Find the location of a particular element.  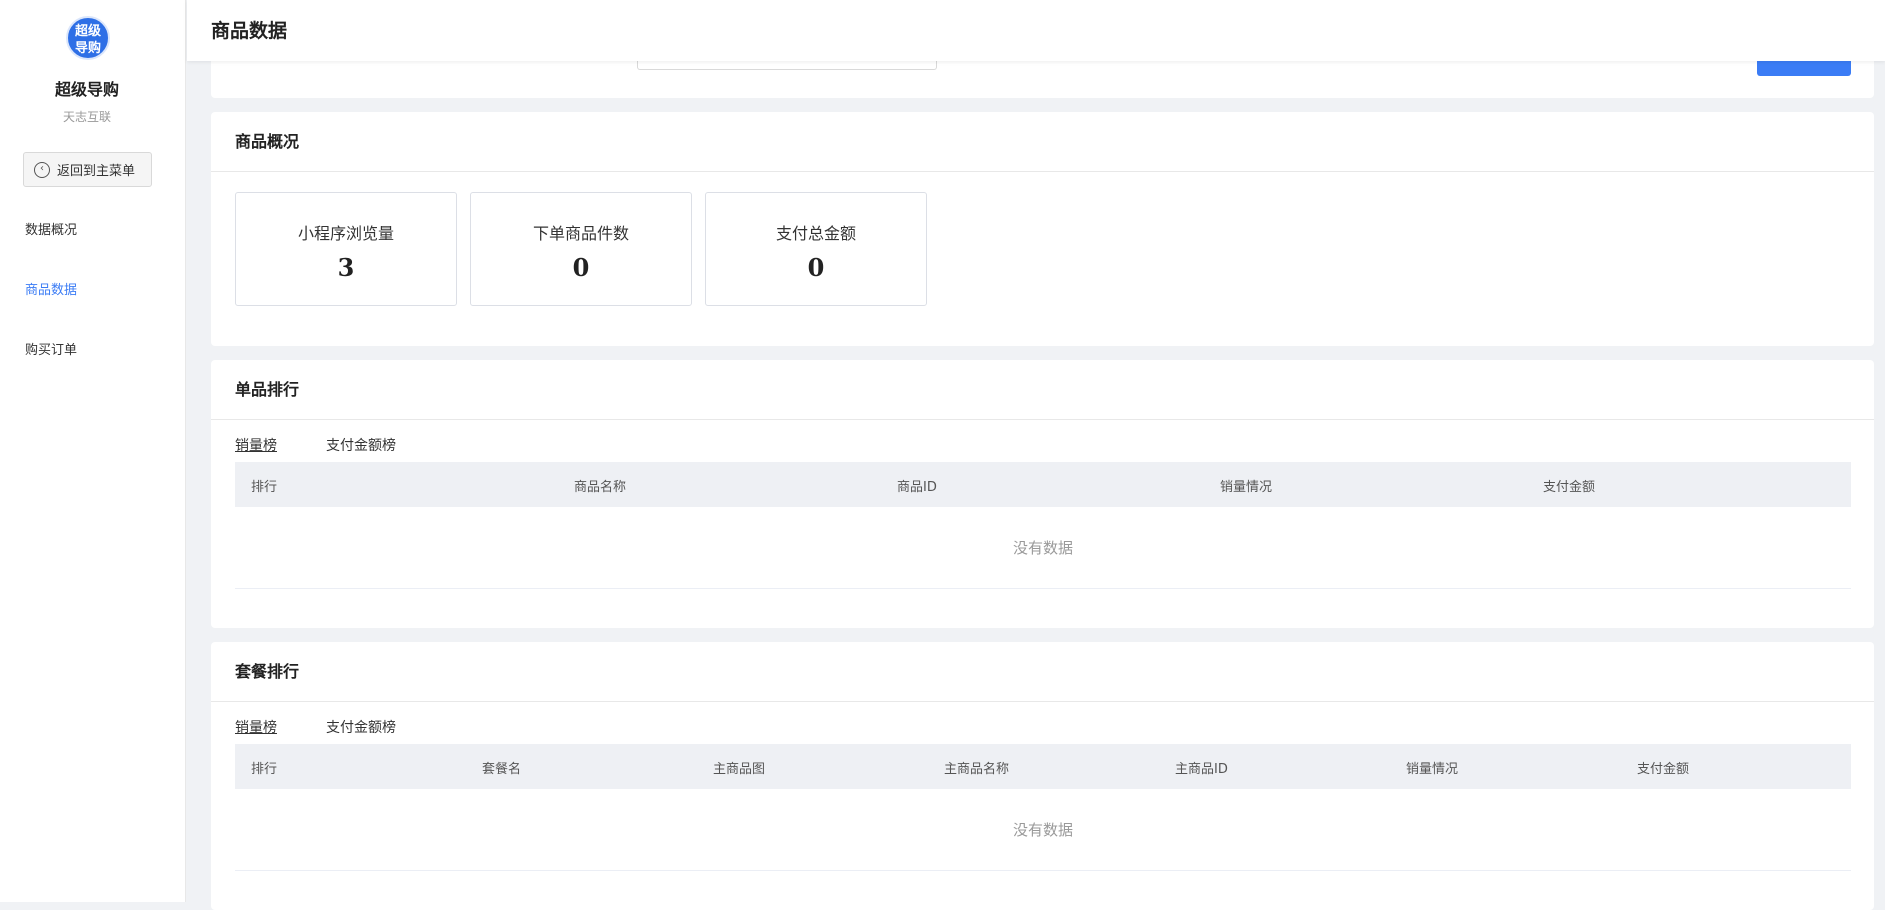

stat-label: 下单商品件数 is located at coordinates (580, 233).